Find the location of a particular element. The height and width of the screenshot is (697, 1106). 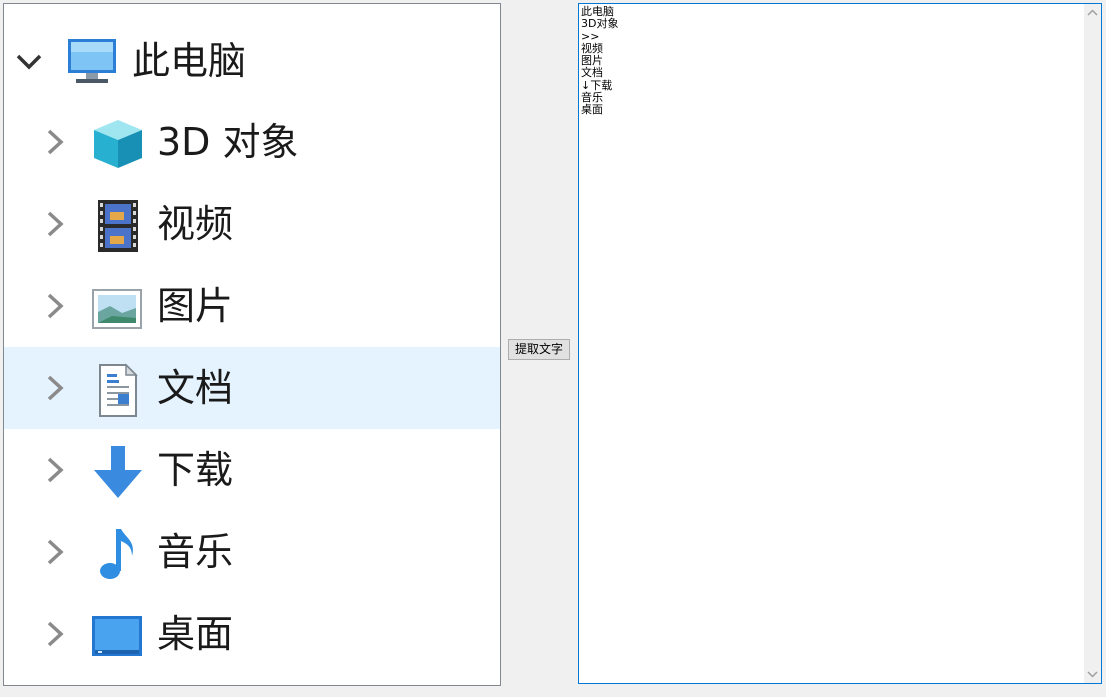

chevron-down-icon is located at coordinates (29, 61).